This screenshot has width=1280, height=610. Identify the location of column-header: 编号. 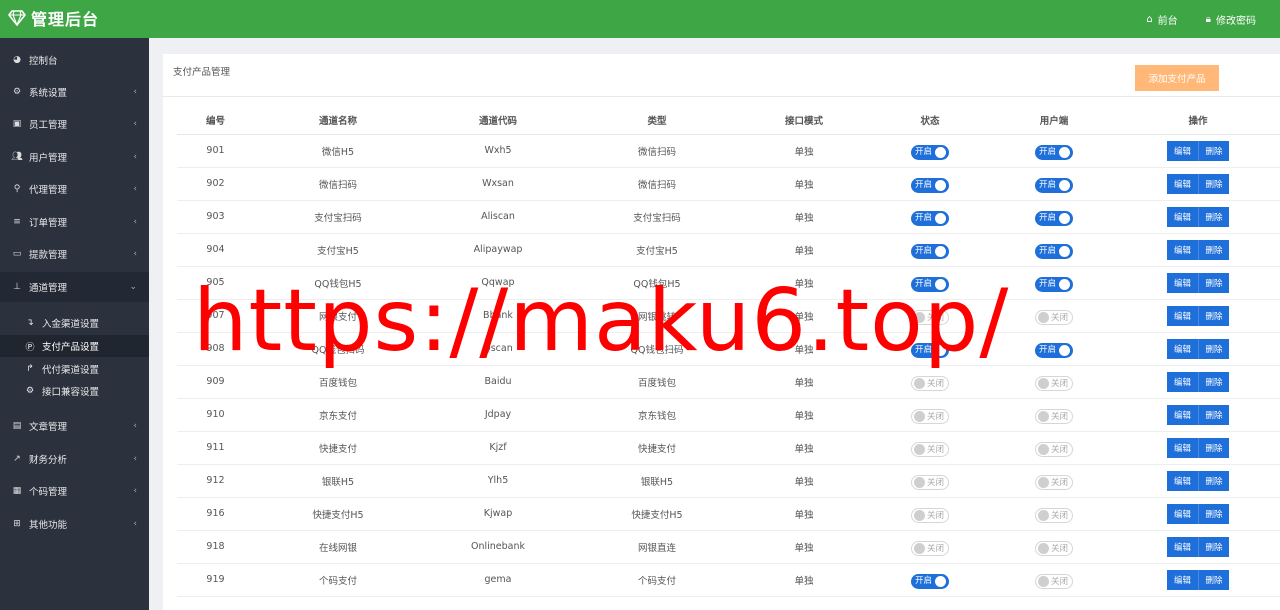
(215, 120).